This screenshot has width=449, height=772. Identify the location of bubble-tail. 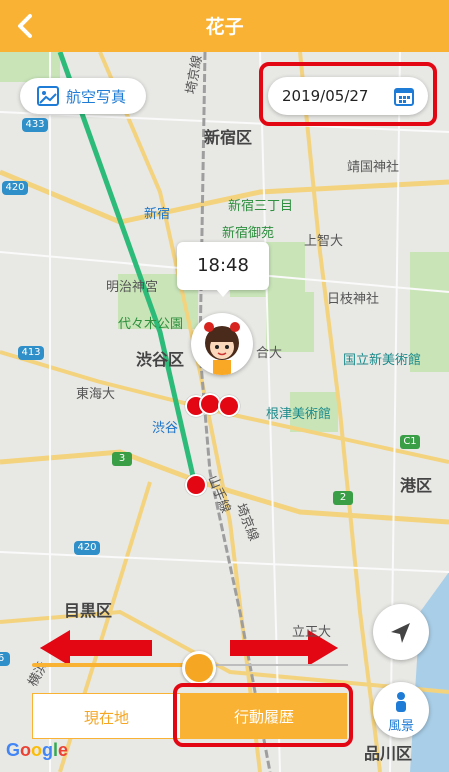
(223, 292).